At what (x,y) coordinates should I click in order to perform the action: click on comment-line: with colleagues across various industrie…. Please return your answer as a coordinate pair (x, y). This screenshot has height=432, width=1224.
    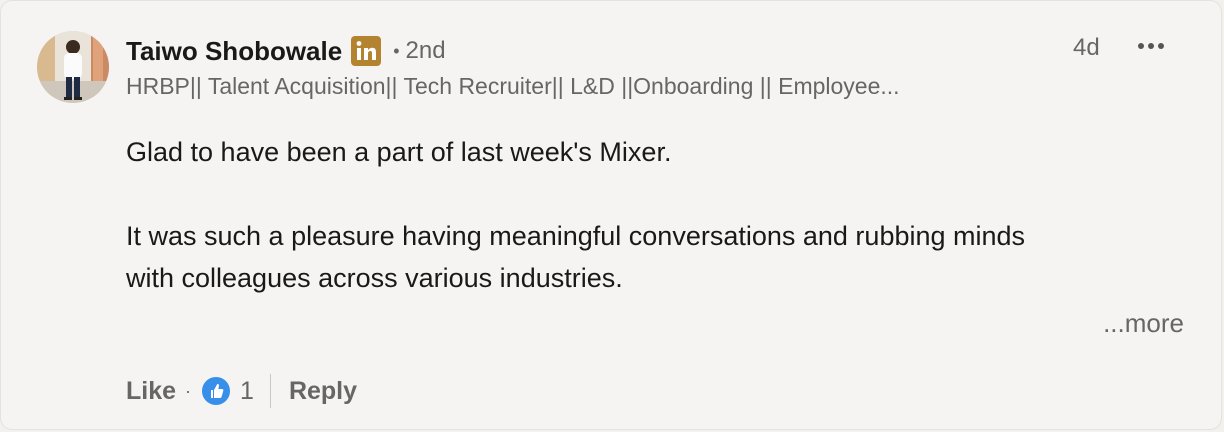
    Looking at the image, I should click on (374, 278).